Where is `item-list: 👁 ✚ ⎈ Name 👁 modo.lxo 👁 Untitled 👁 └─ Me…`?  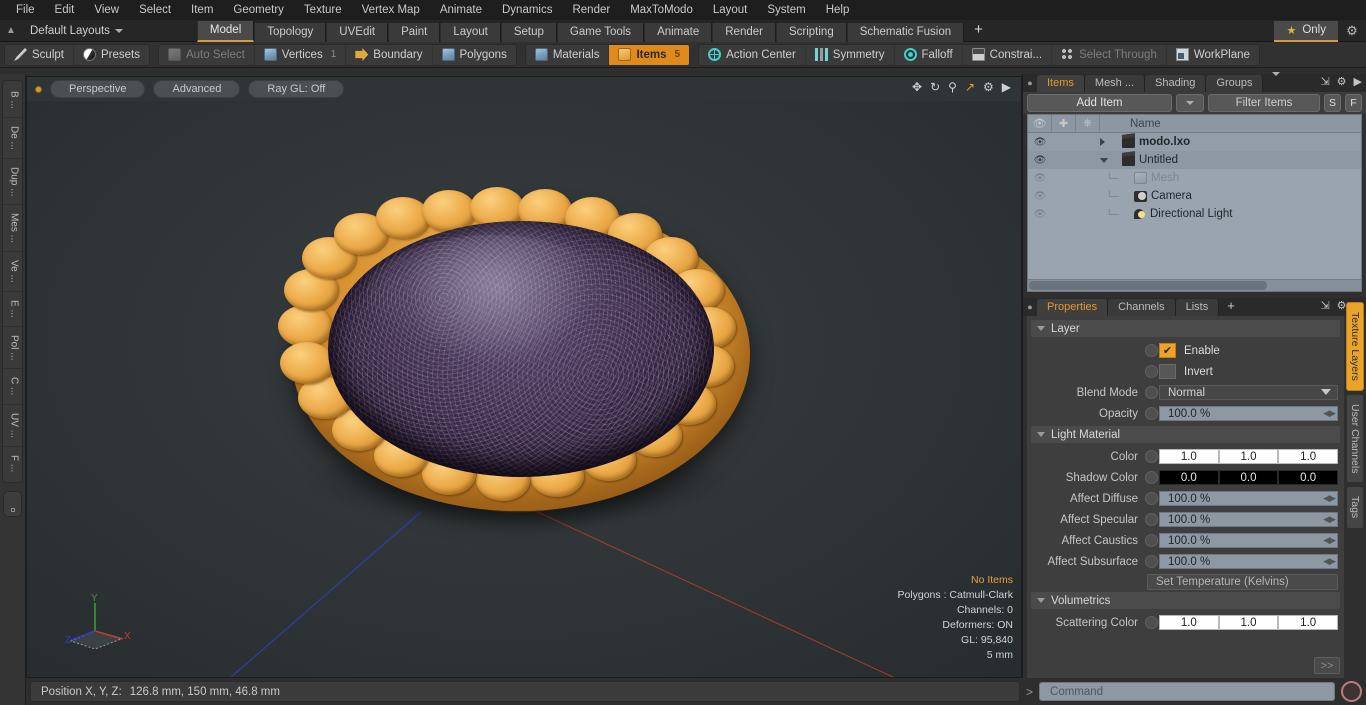 item-list: 👁 ✚ ⎈ Name 👁 modo.lxo 👁 Untitled 👁 └─ Me… is located at coordinates (1194, 203).